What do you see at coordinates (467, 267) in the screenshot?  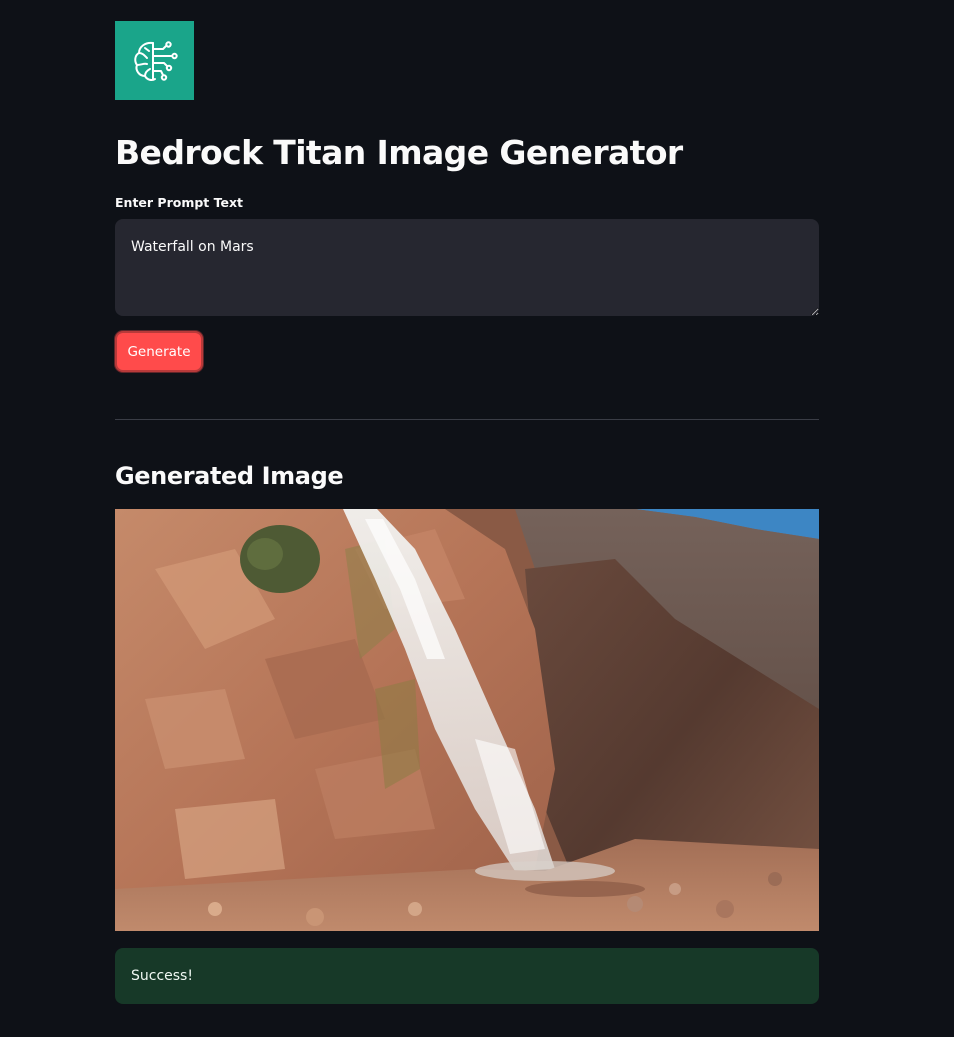 I see `prompt-textarea: Waterfall on Mars` at bounding box center [467, 267].